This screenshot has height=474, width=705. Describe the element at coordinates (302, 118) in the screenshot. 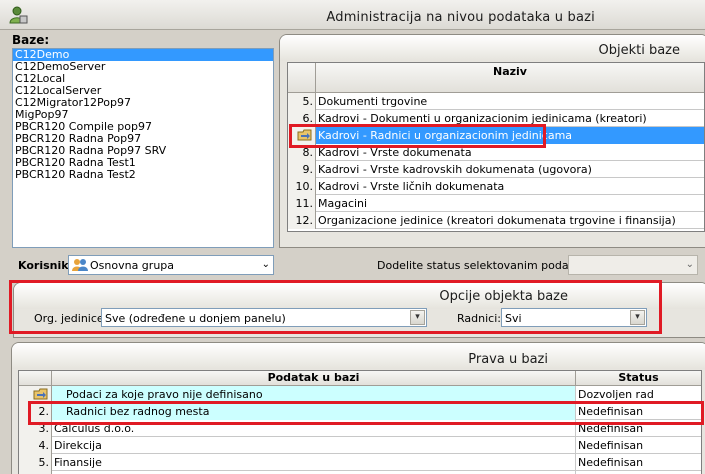

I see `row-number: 6.` at that location.